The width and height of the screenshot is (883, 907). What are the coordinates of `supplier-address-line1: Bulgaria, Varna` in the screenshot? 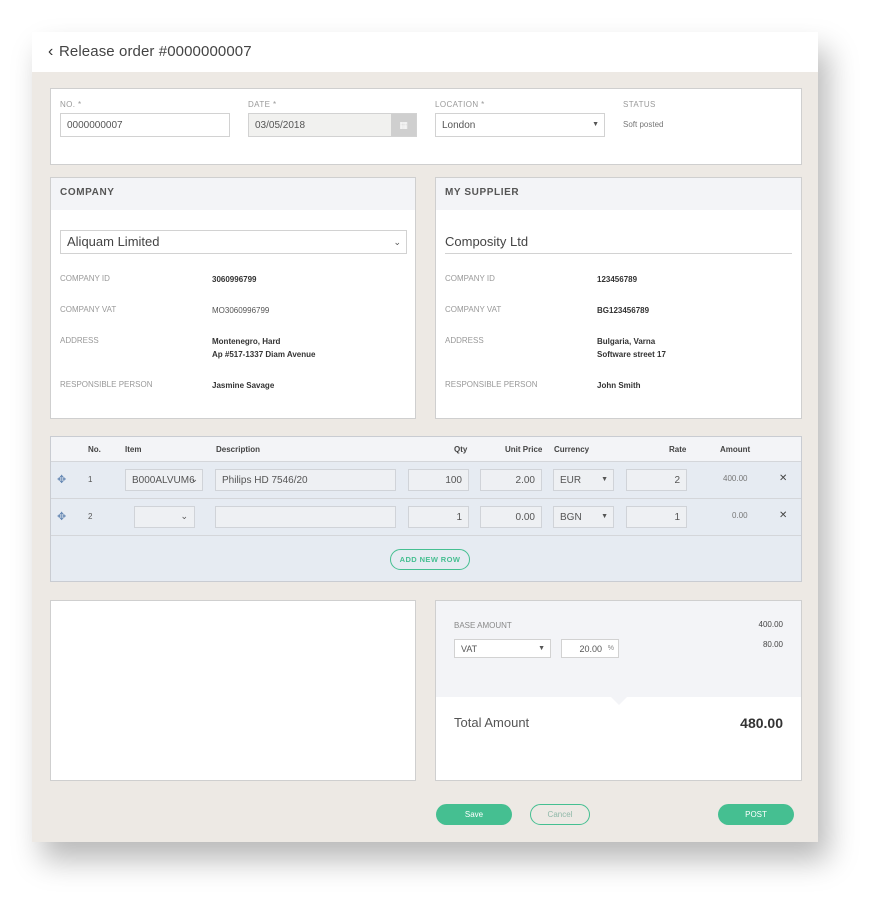 It's located at (626, 341).